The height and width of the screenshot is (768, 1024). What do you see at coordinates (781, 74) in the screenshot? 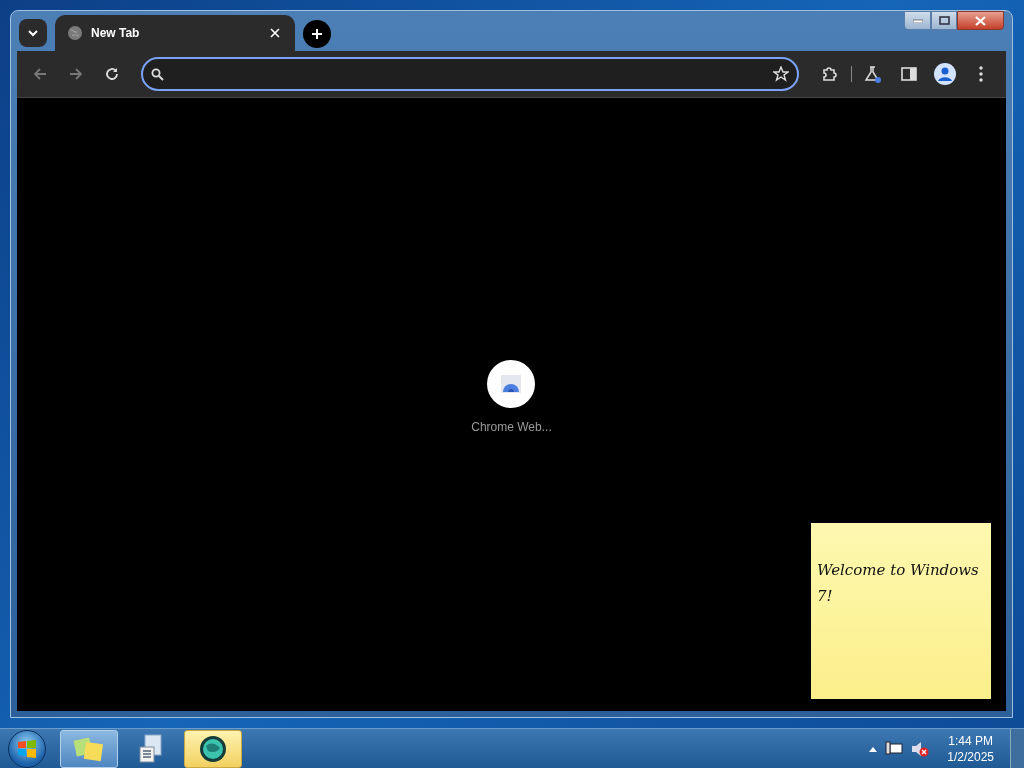
I see `star-icon` at bounding box center [781, 74].